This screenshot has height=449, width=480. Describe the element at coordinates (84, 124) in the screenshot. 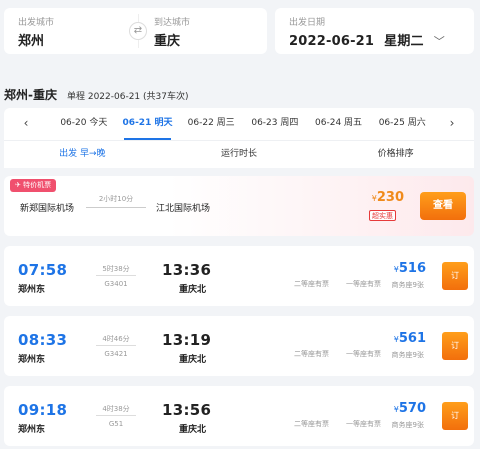

I see `date-tab: 06-20 今天` at that location.